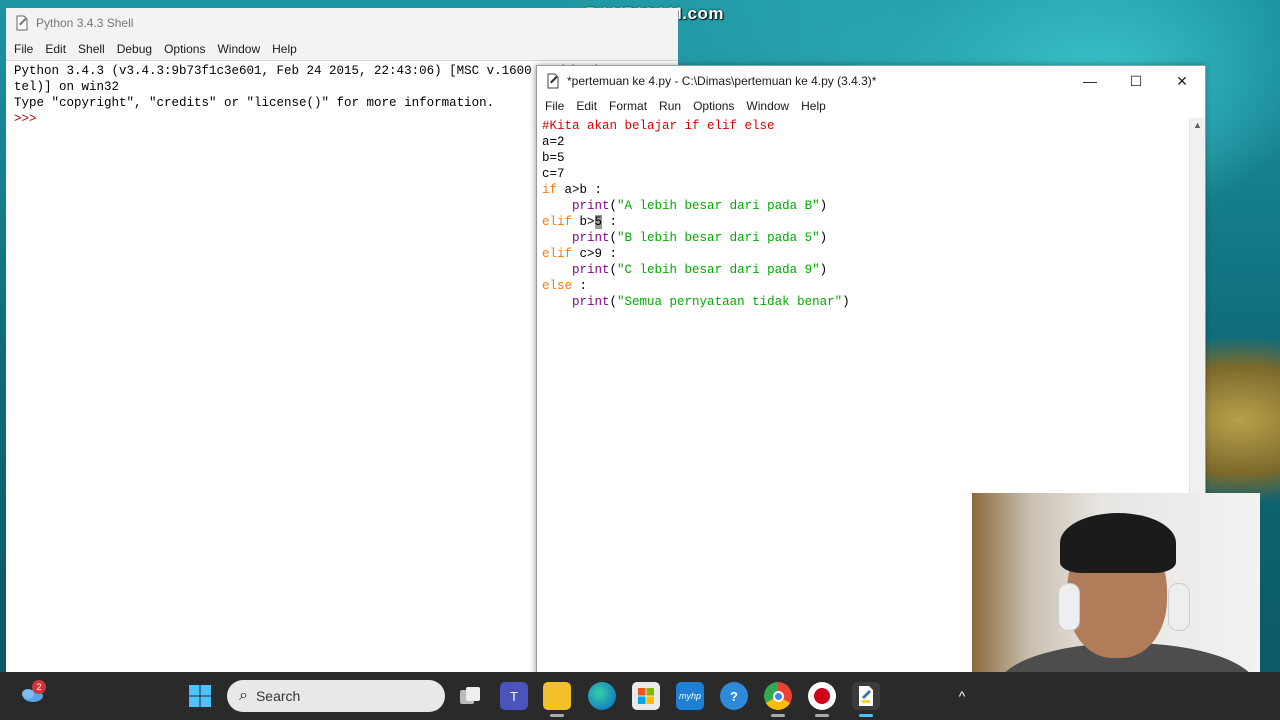 This screenshot has width=1280, height=720. I want to click on string-literal: "Semua pernyataan tidak benar", so click(730, 302).